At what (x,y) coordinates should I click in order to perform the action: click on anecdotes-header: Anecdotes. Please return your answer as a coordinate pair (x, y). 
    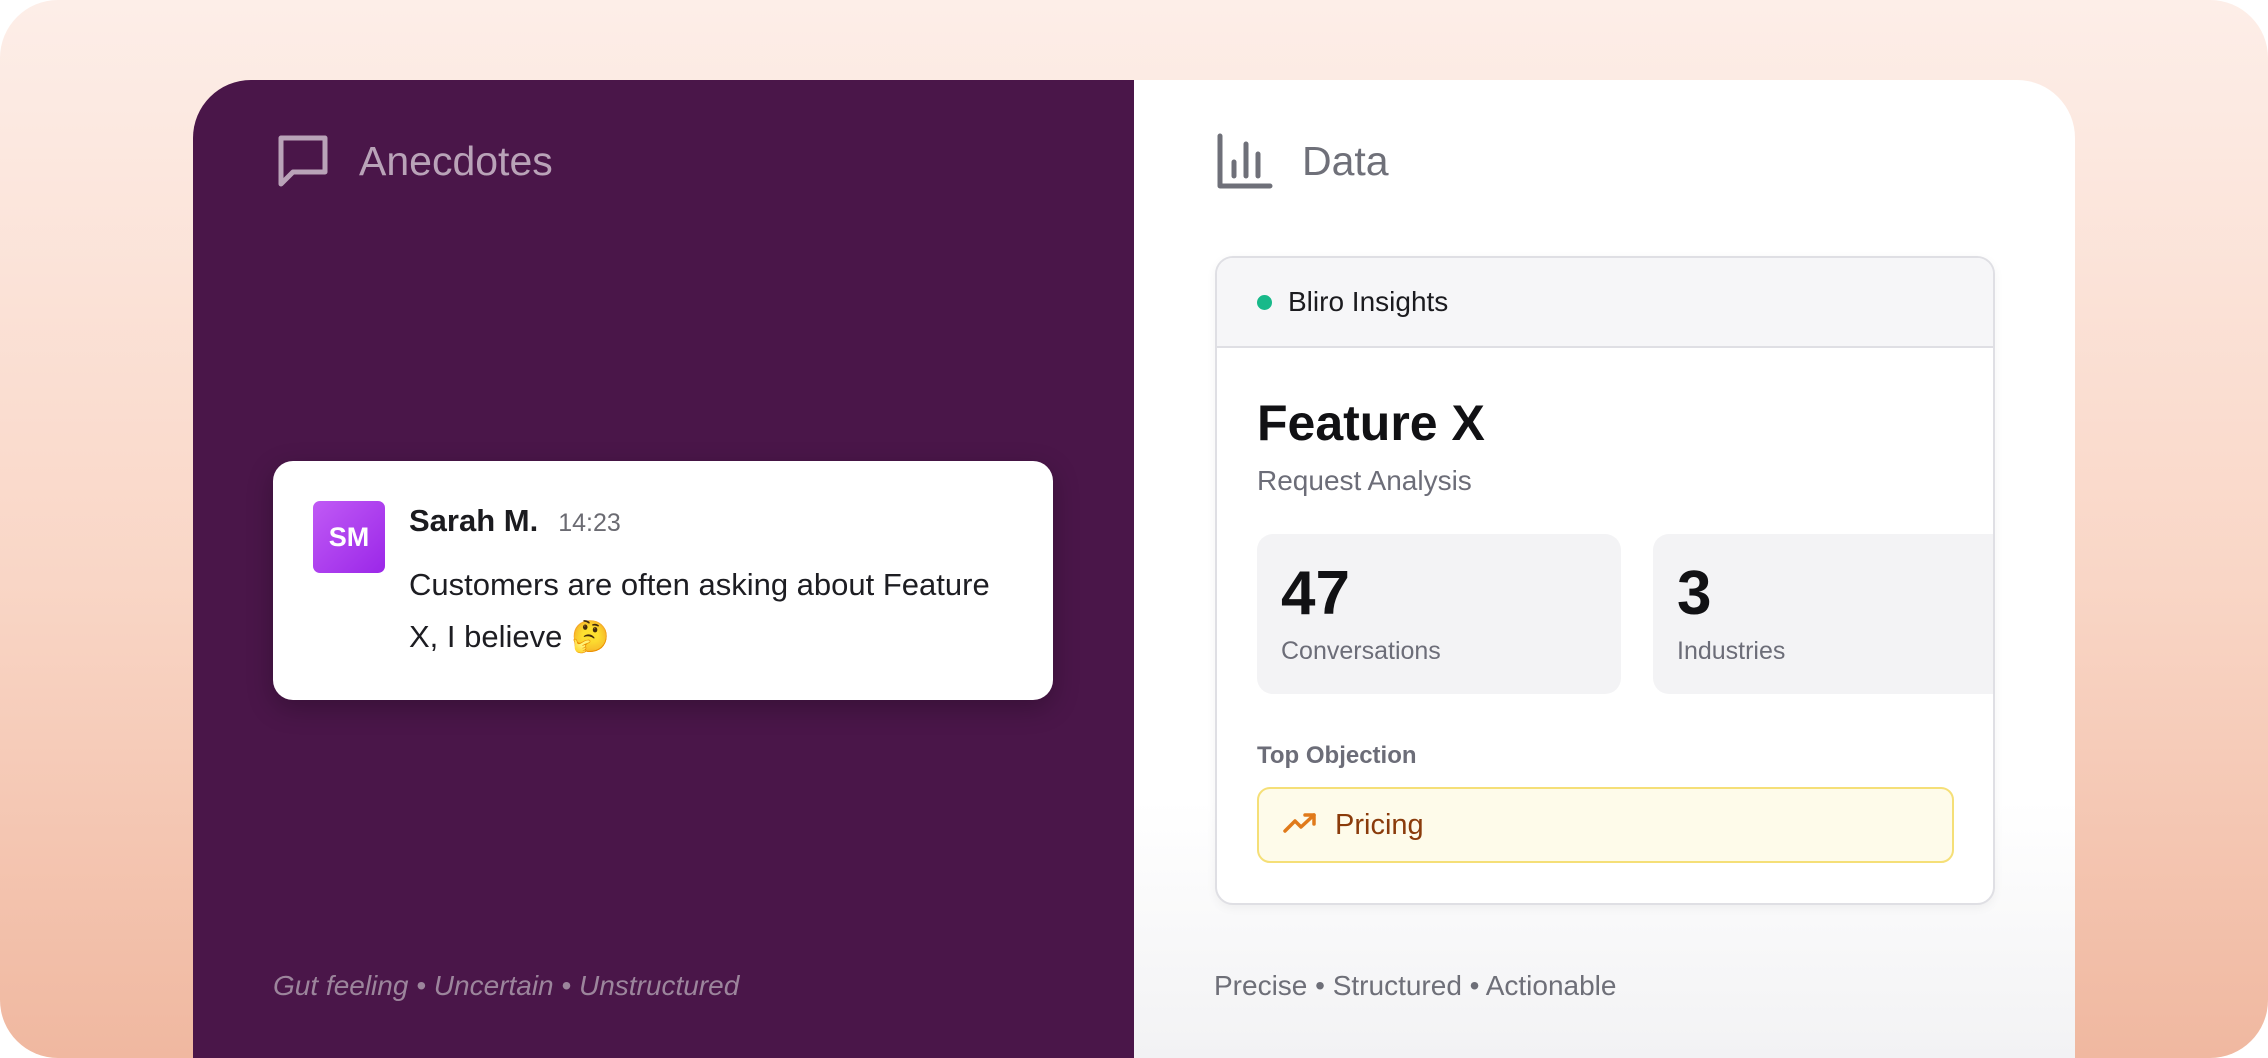
    Looking at the image, I should click on (414, 161).